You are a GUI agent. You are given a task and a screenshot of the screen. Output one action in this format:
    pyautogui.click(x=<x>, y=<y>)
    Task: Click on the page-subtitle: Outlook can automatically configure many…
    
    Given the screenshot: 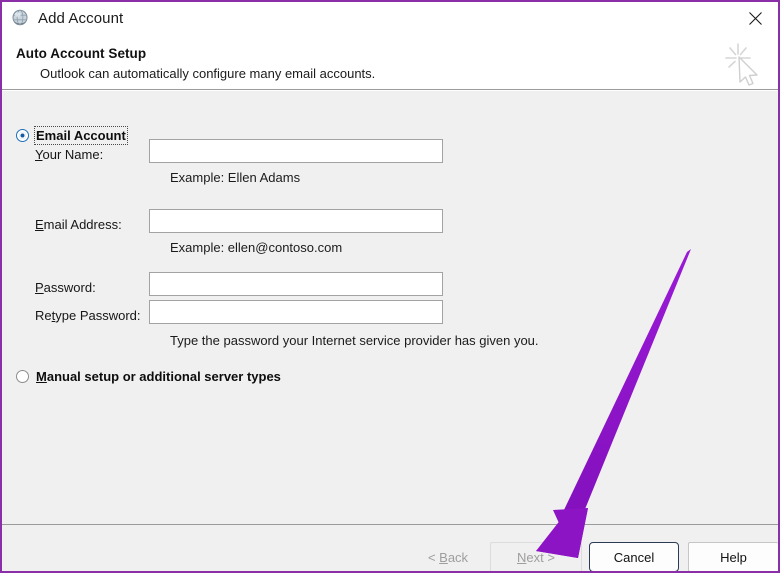 What is the action you would take?
    pyautogui.click(x=208, y=73)
    